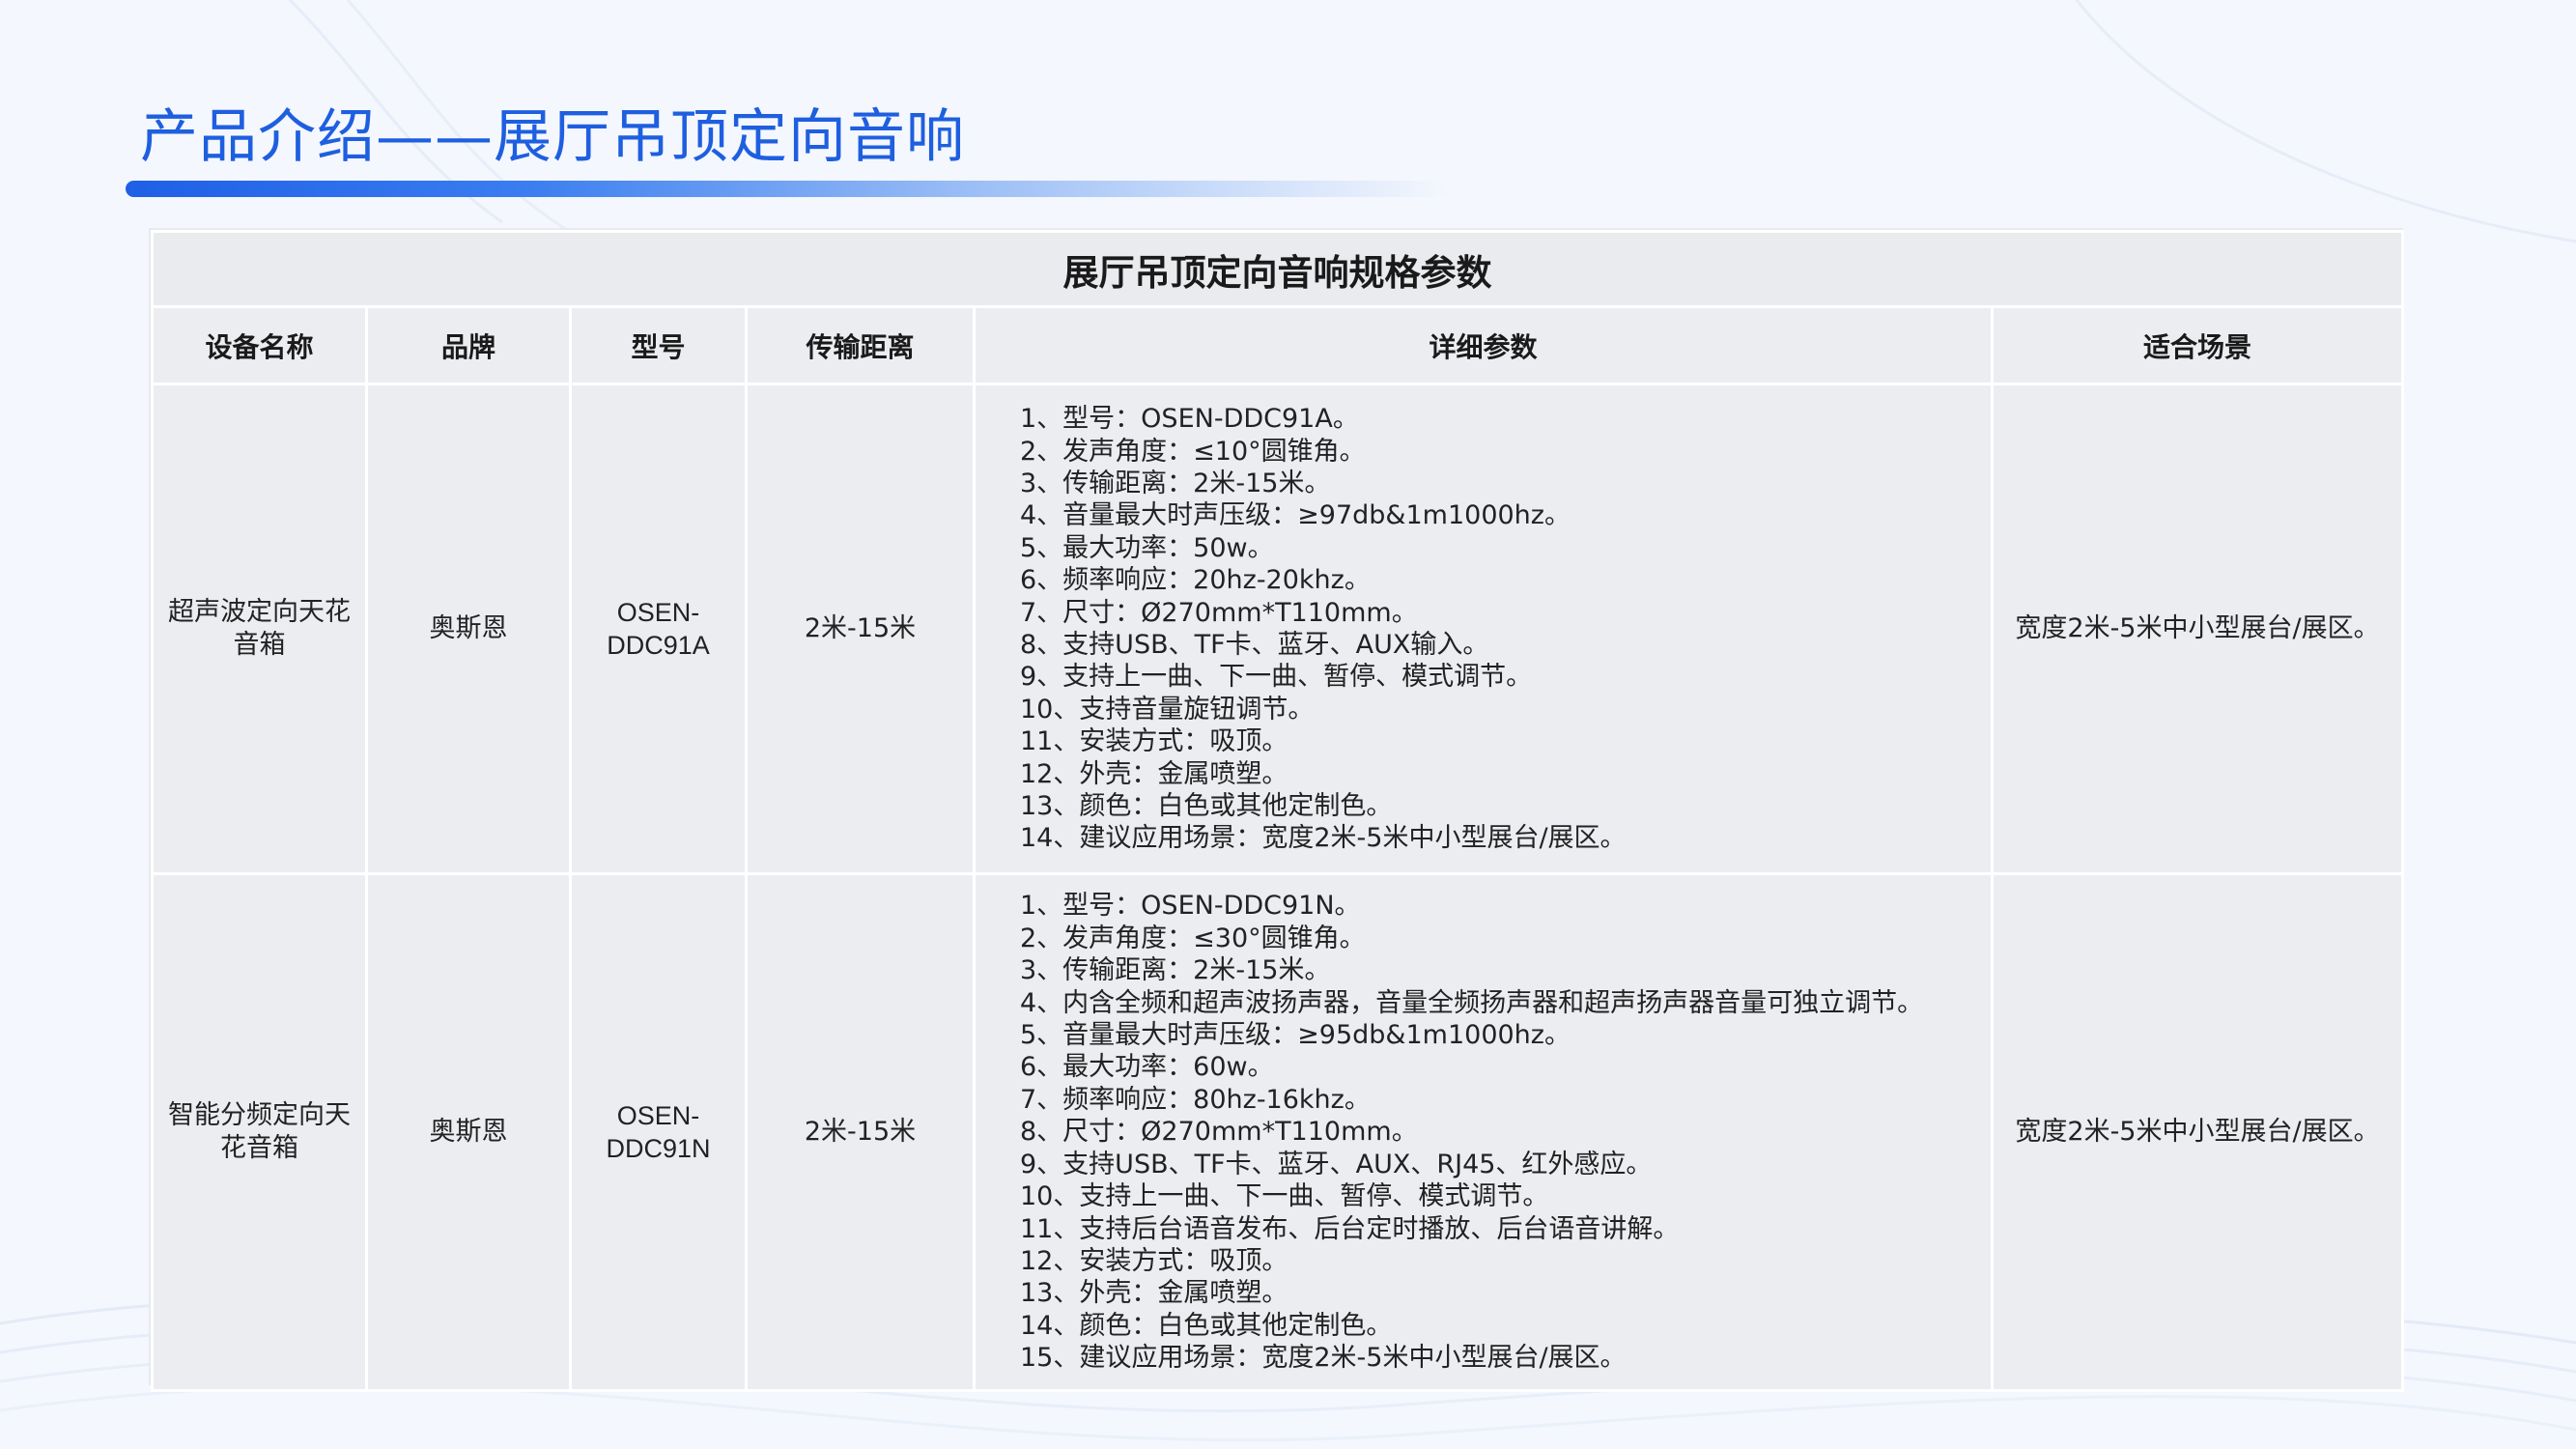 The height and width of the screenshot is (1449, 2576). Describe the element at coordinates (1147, 547) in the screenshot. I see `detail-item: 5、最大功率：50w。` at that location.